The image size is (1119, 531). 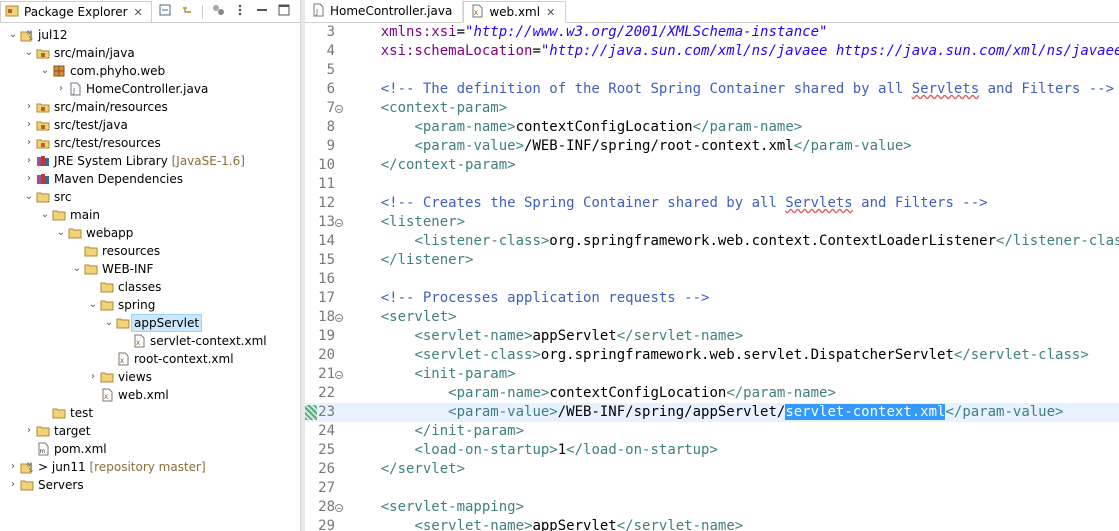 What do you see at coordinates (150, 197) in the screenshot?
I see `tree-item: ⌄ src` at bounding box center [150, 197].